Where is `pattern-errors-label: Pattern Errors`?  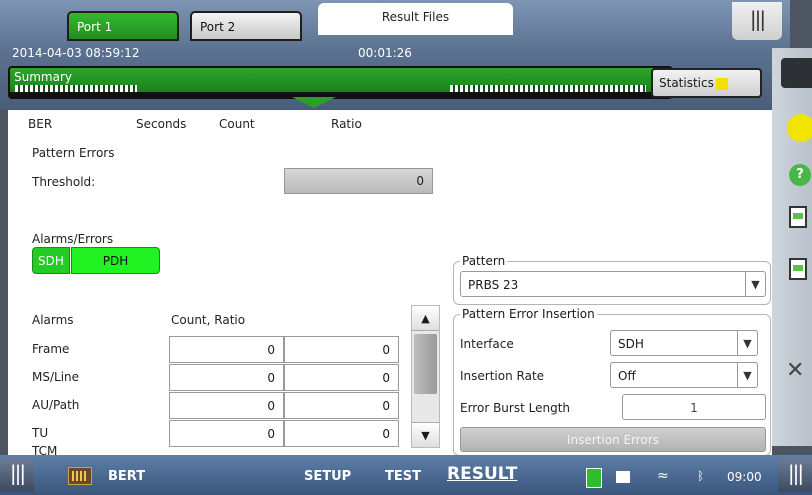 pattern-errors-label: Pattern Errors is located at coordinates (73, 153).